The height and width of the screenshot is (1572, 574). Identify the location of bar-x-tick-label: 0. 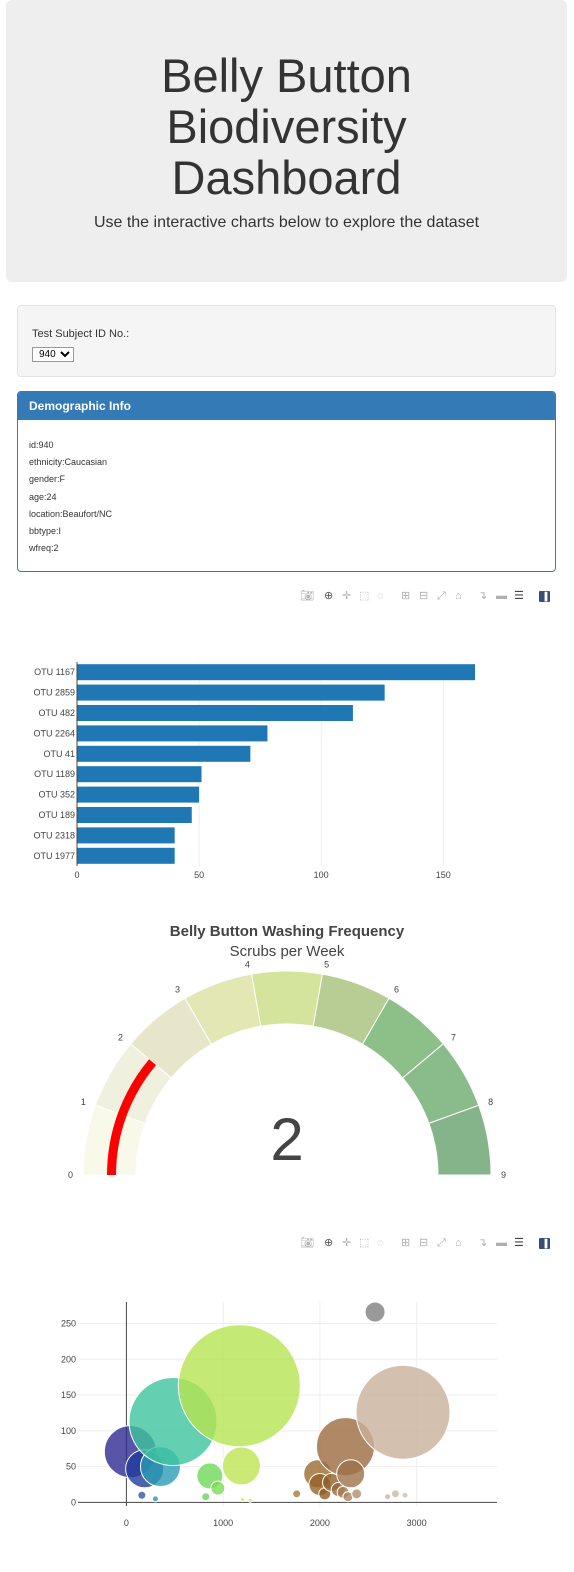
(76, 875).